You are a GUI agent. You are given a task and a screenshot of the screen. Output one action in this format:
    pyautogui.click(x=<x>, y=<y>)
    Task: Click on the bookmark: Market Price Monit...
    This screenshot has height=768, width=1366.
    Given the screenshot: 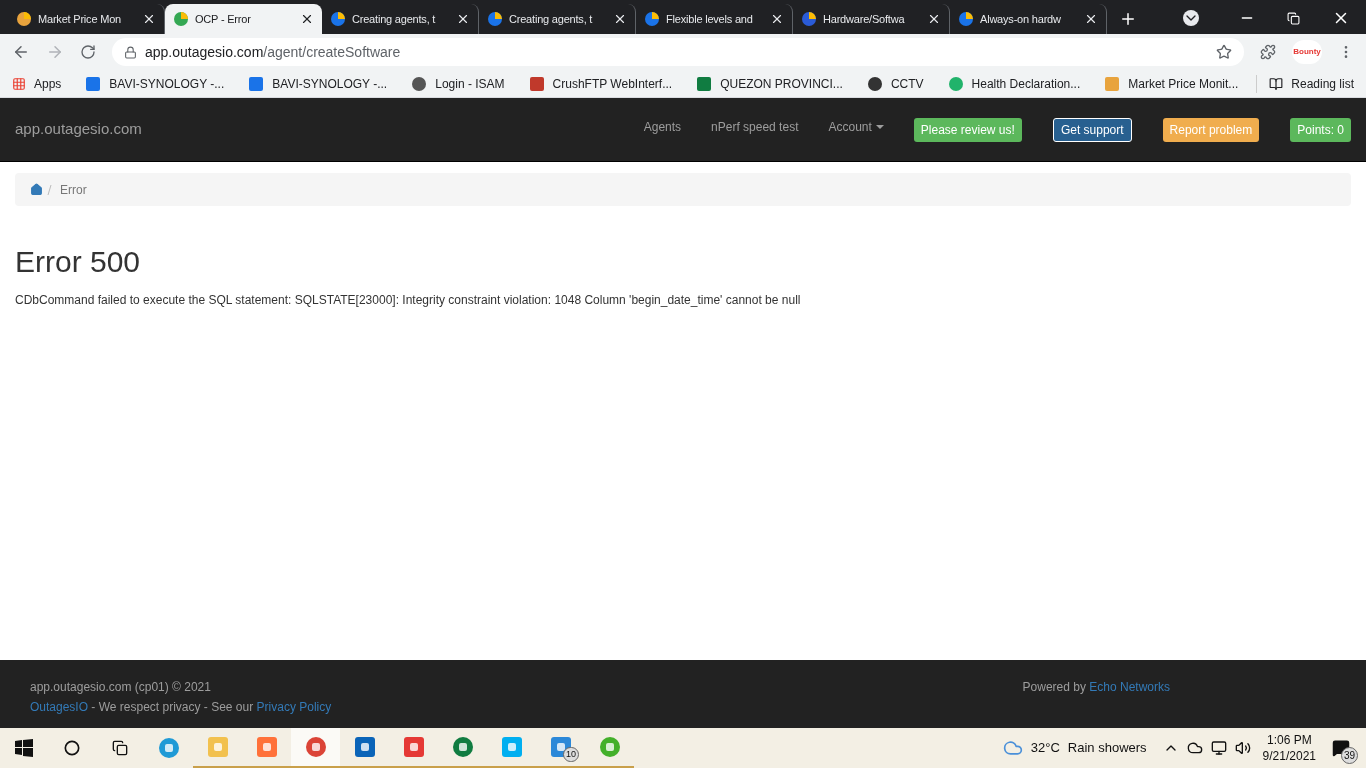 What is the action you would take?
    pyautogui.click(x=1171, y=83)
    